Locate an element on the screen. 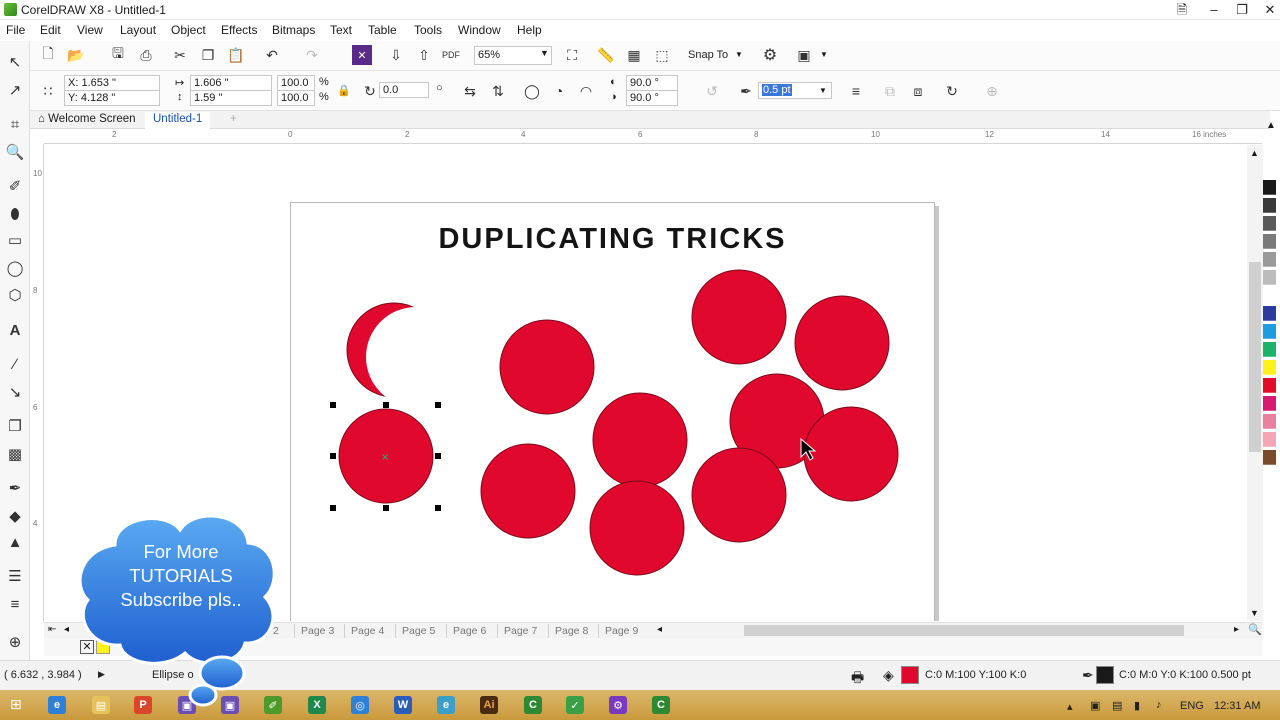 The height and width of the screenshot is (720, 1280). export-icon: ⇧ is located at coordinates (424, 55).